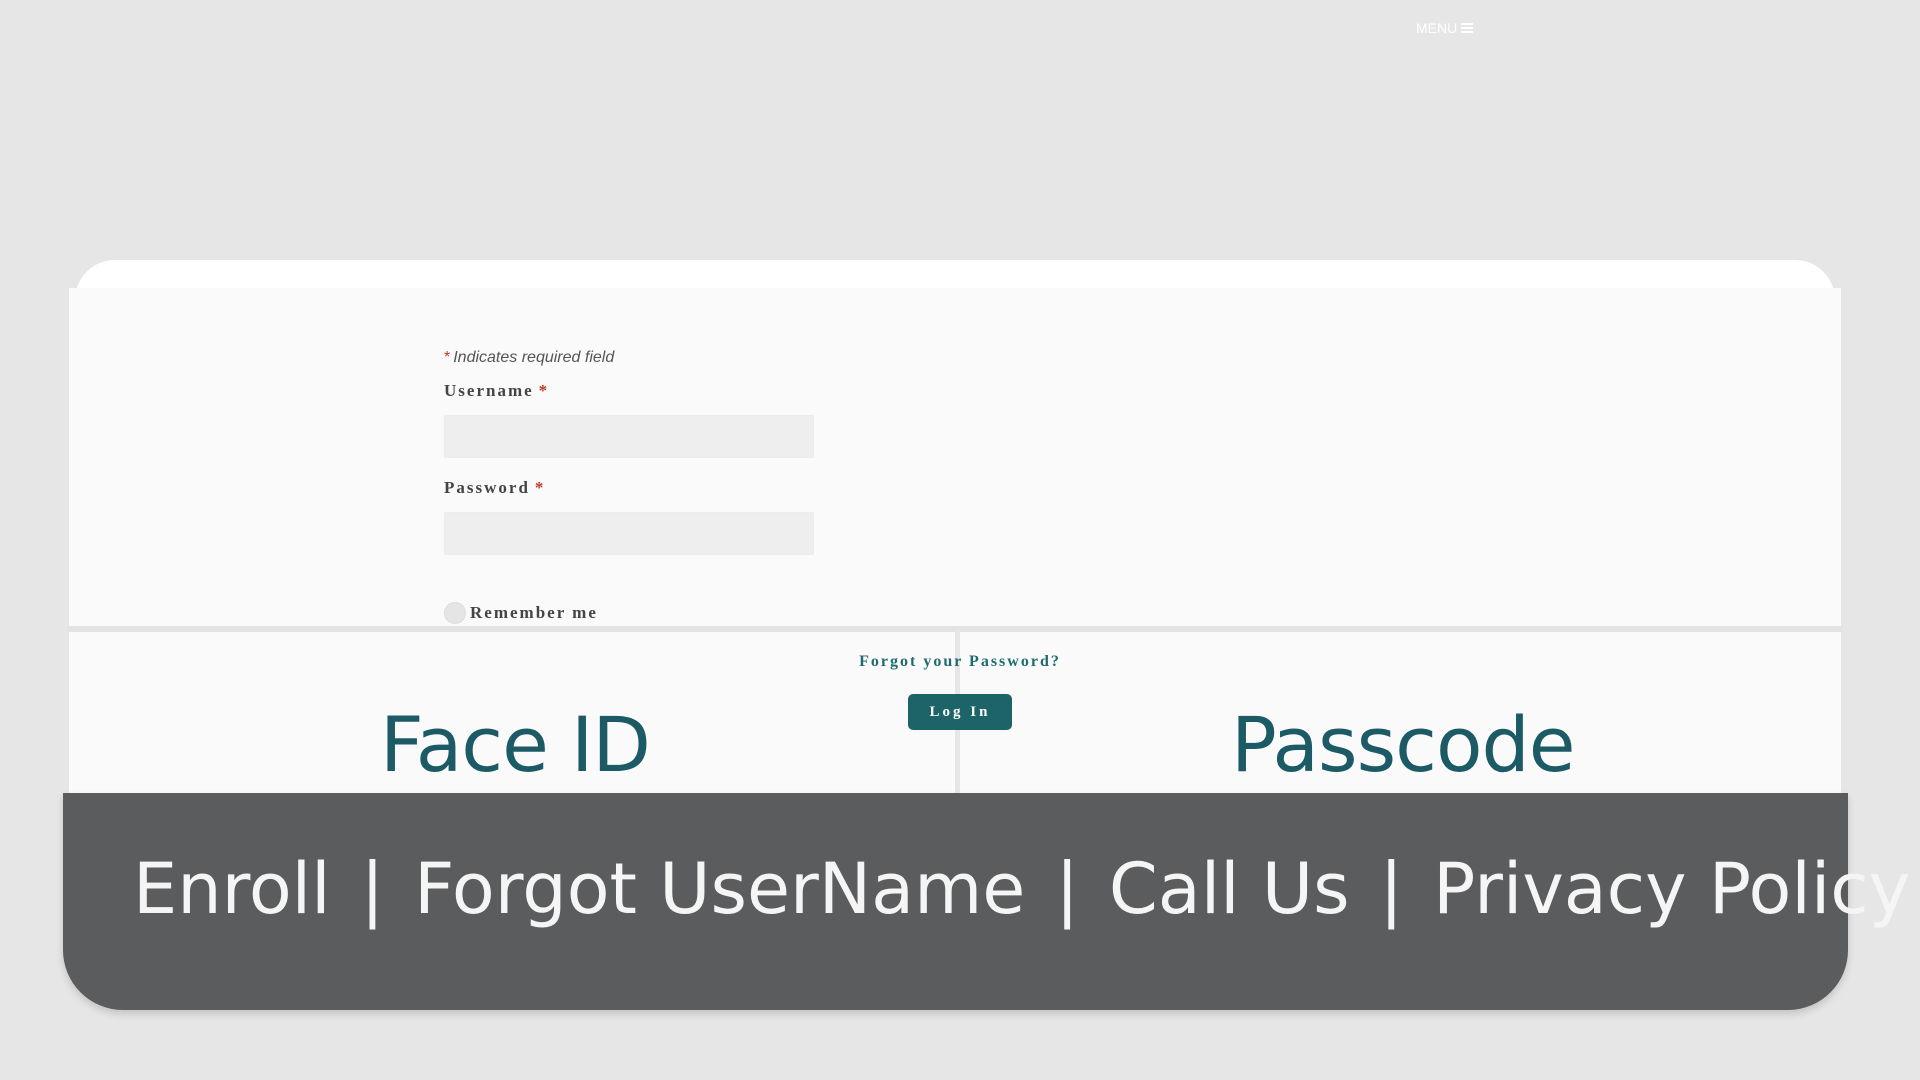 Image resolution: width=1920 pixels, height=1080 pixels. What do you see at coordinates (515, 744) in the screenshot?
I see `banner-faceid-text: Face ID` at bounding box center [515, 744].